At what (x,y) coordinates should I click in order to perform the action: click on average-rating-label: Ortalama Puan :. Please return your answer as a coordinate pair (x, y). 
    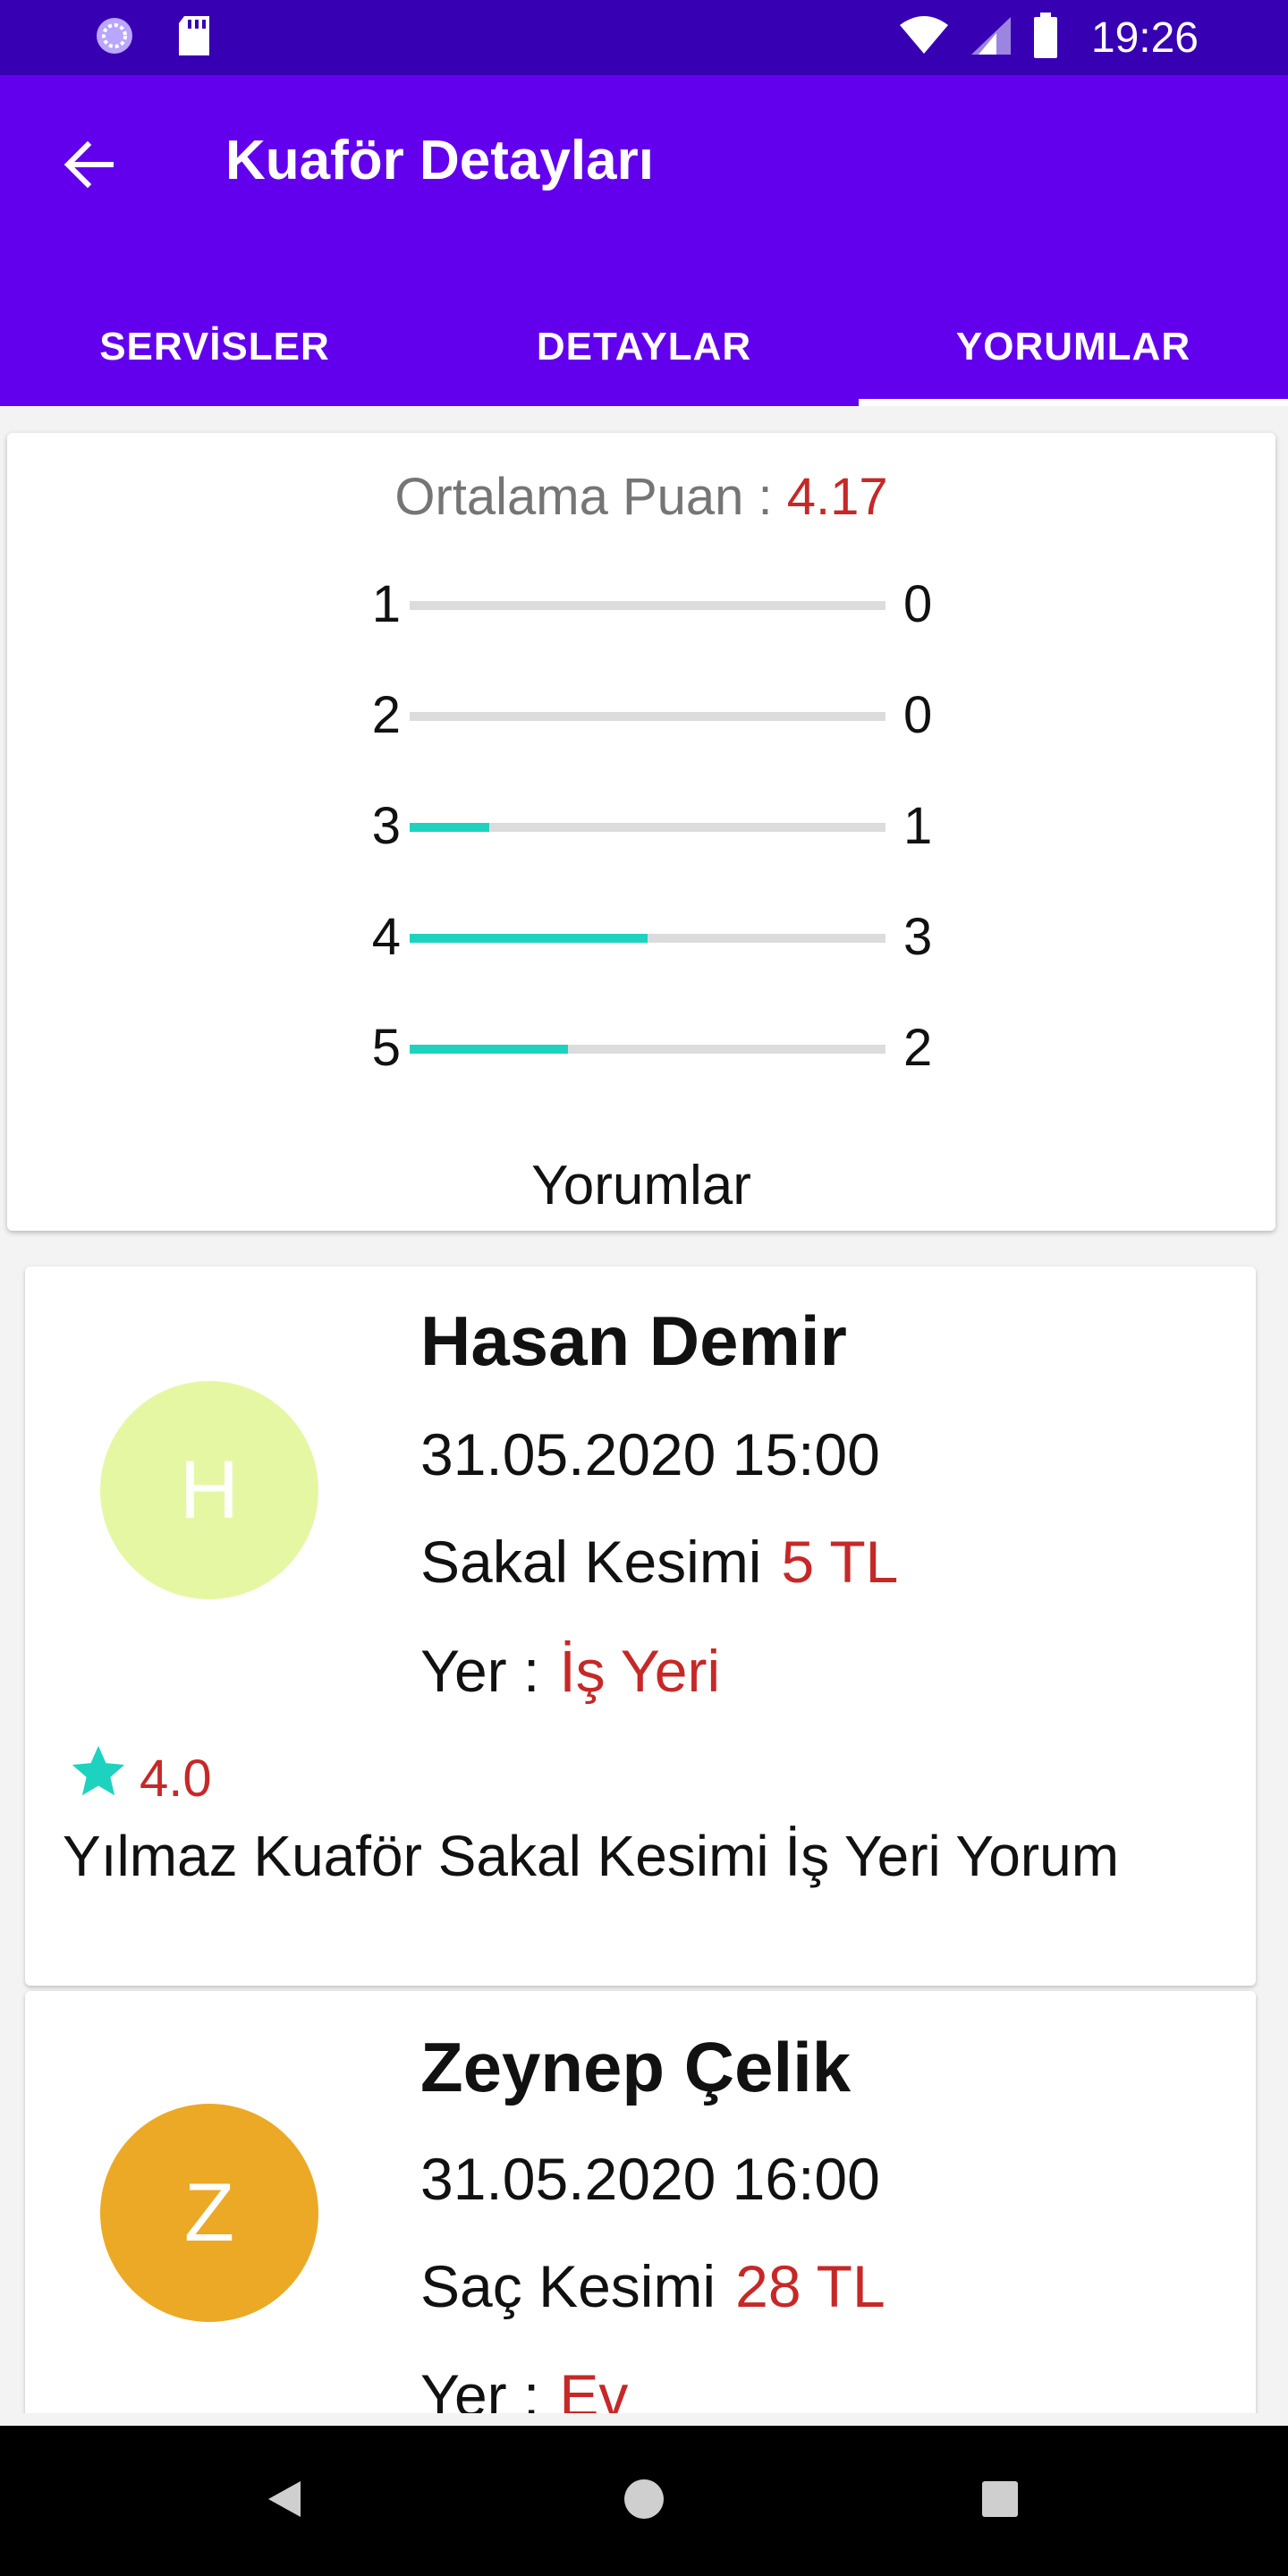
    Looking at the image, I should click on (590, 497).